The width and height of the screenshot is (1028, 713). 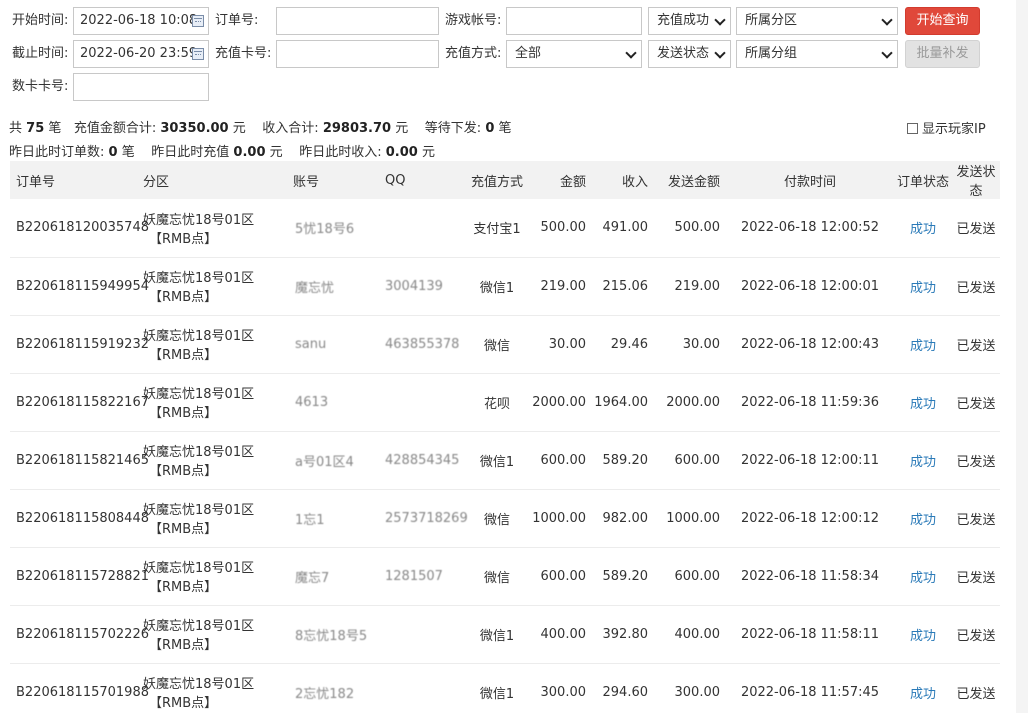 I want to click on account-cell: 魔忘忧, so click(x=332, y=286).